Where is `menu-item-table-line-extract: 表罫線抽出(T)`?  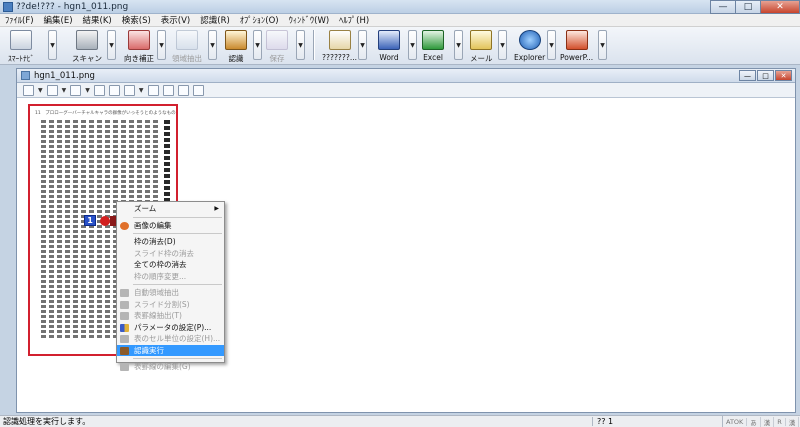
menu-item-table-line-extract: 表罫線抽出(T) is located at coordinates (170, 316).